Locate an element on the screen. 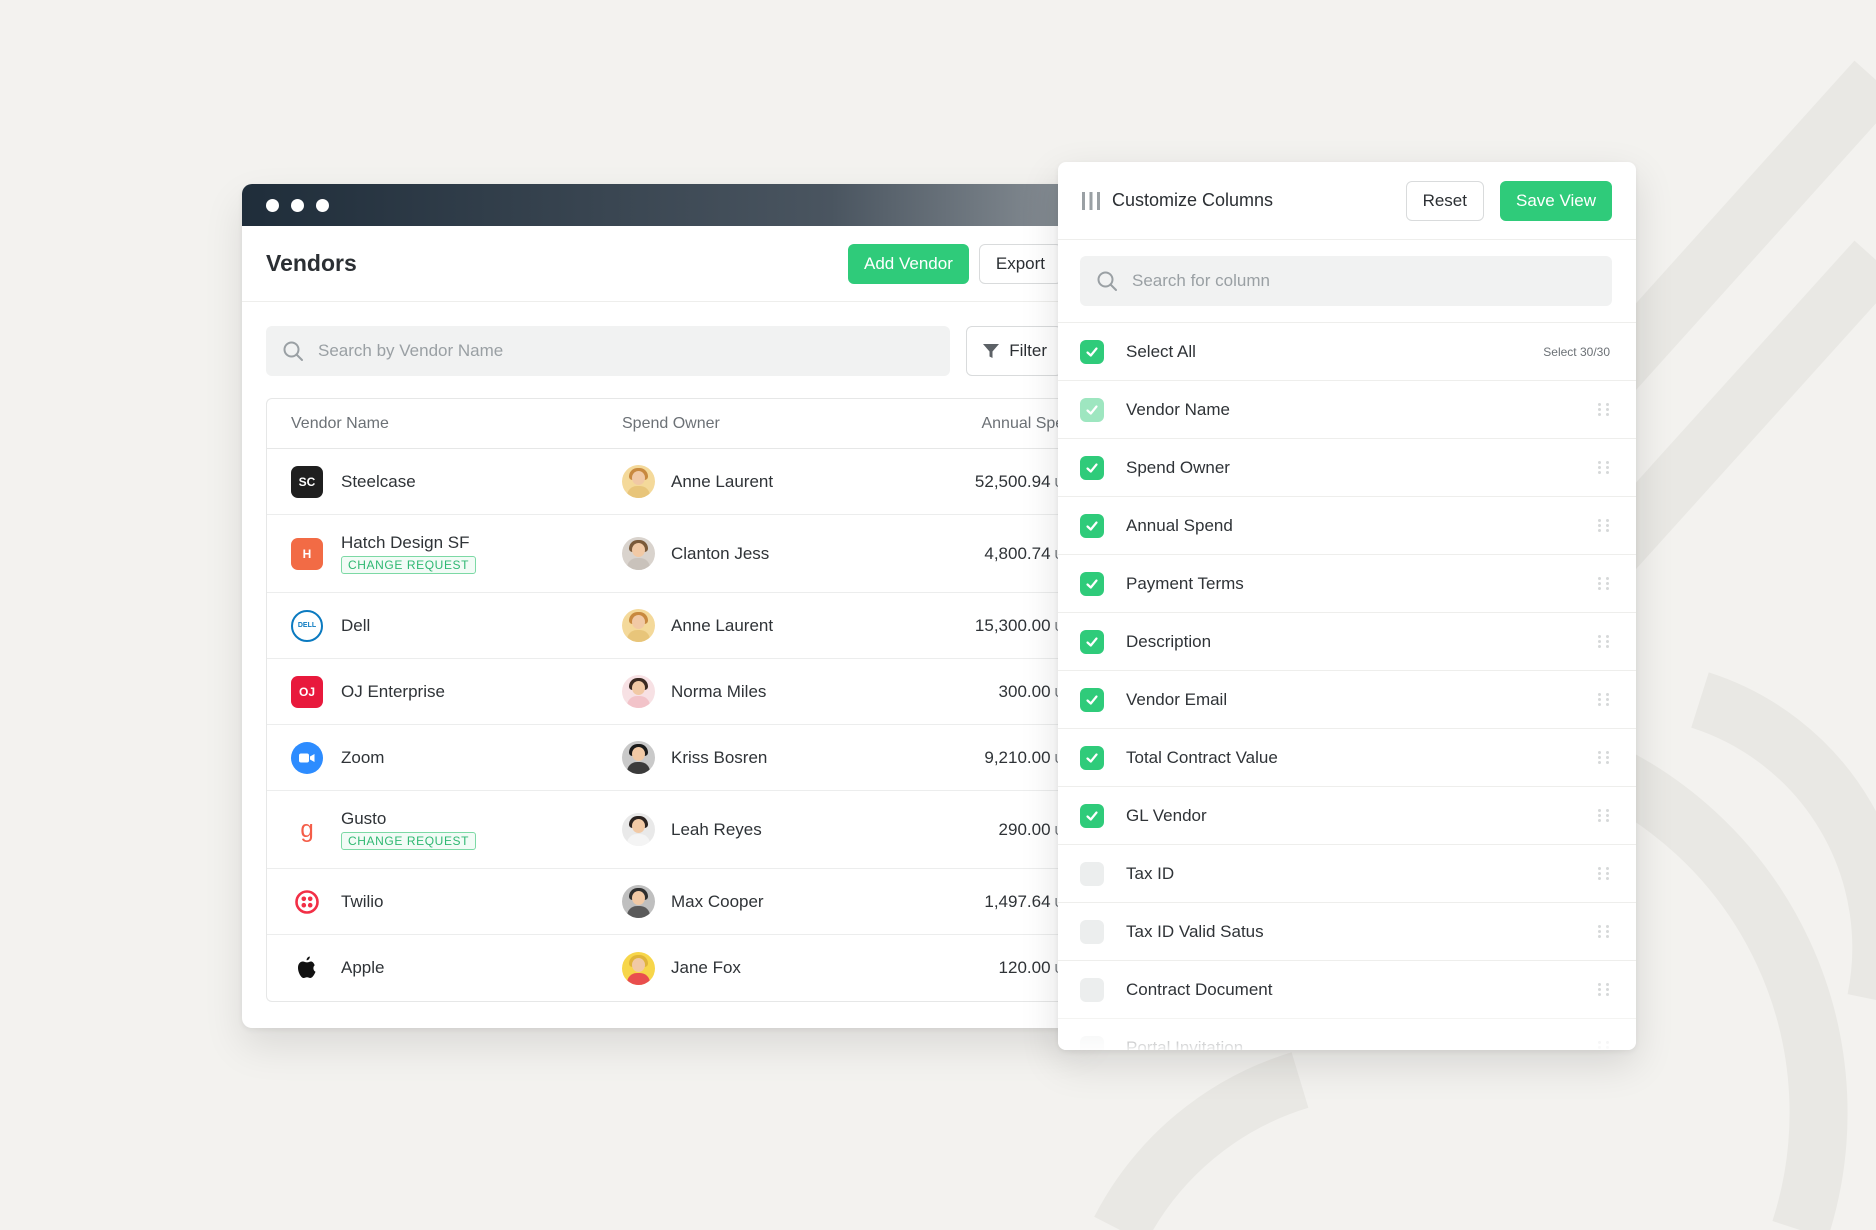  vendor-cell: Apple is located at coordinates (444, 968).